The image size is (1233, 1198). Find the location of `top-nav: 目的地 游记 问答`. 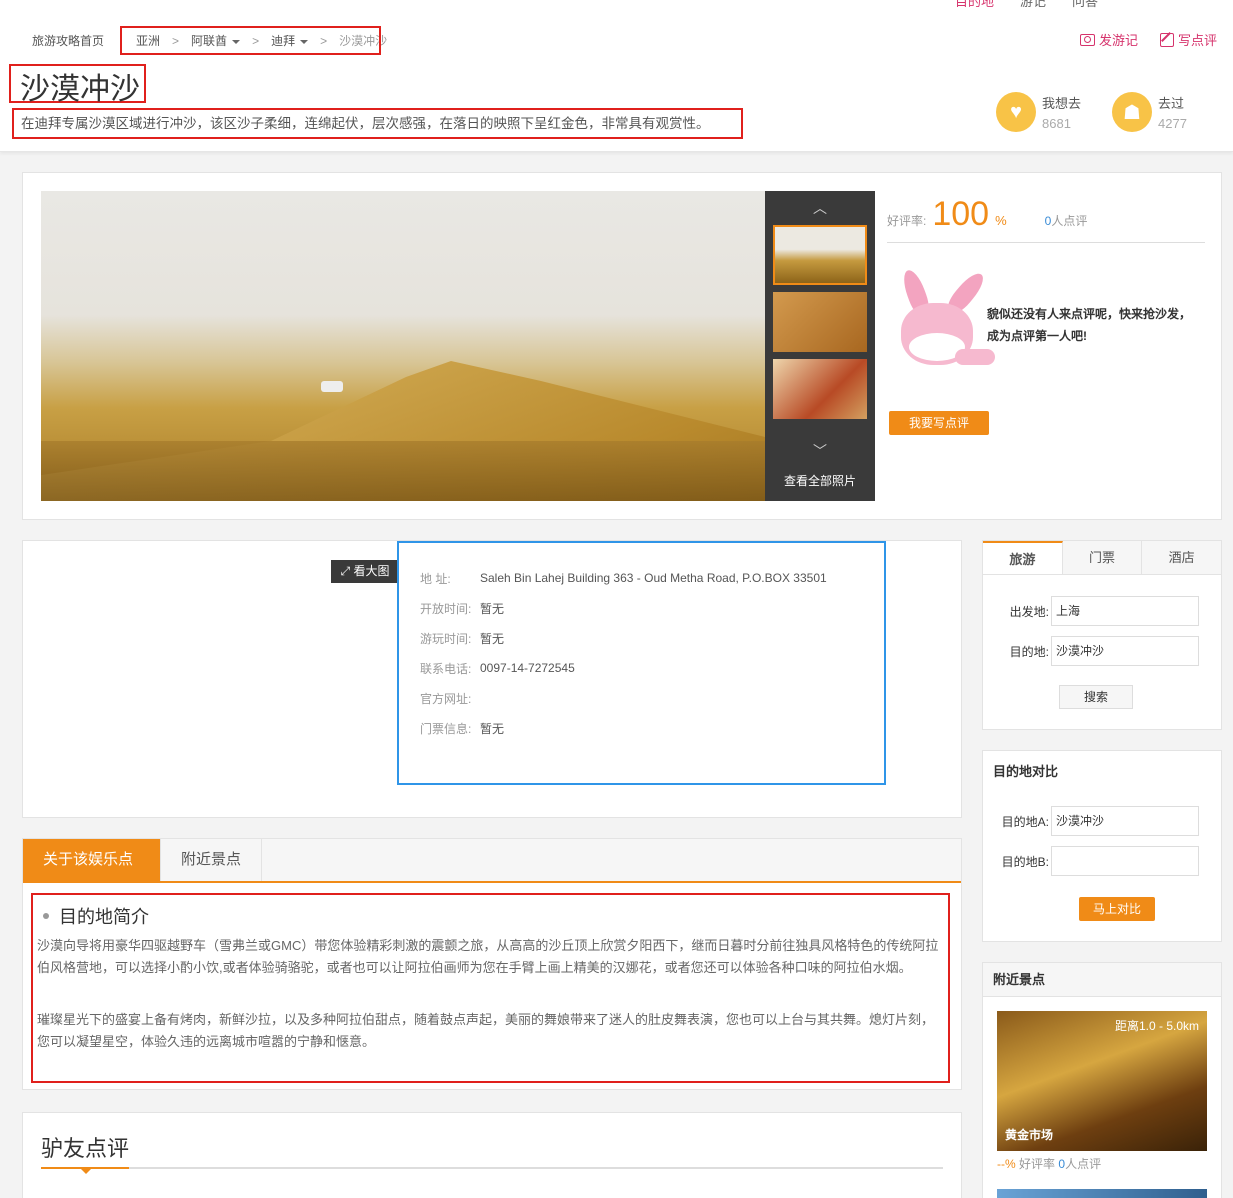

top-nav: 目的地 游记 问答 is located at coordinates (1026, 5).